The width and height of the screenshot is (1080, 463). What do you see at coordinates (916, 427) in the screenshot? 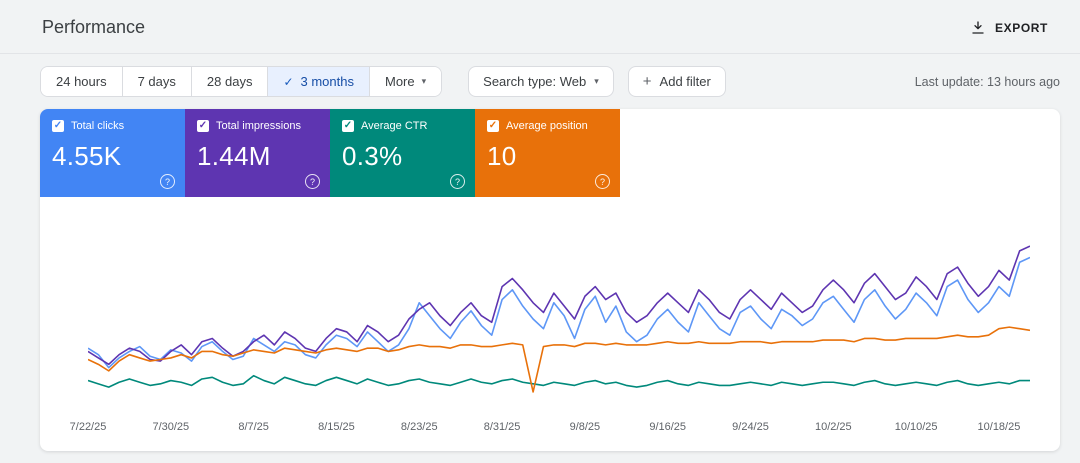
I see `x-tick-label: 10/10/25` at bounding box center [916, 427].